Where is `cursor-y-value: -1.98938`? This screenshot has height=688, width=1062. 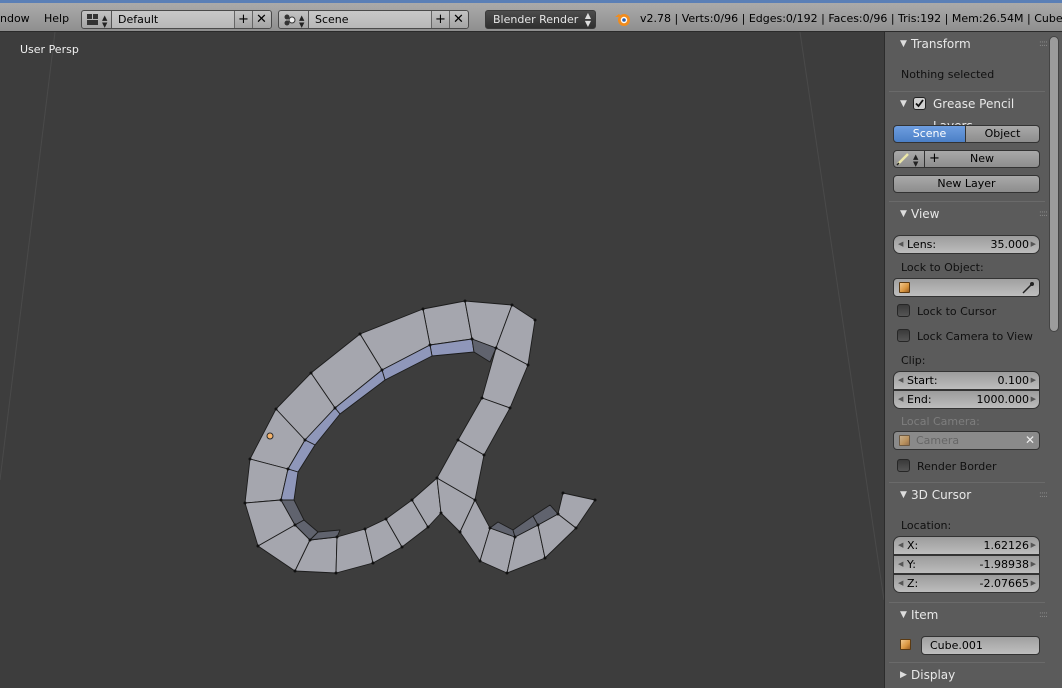
cursor-y-value: -1.98938 is located at coordinates (1004, 564).